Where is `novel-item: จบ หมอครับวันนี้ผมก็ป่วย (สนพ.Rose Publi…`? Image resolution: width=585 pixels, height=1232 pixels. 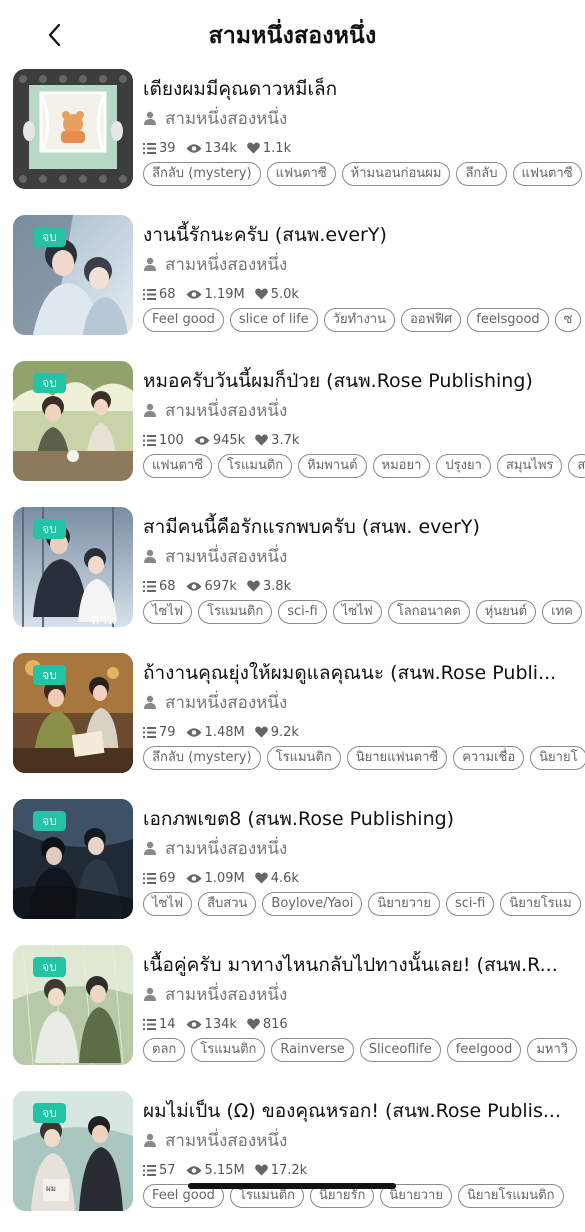 novel-item: จบ หมอครับวันนี้ผมก็ป่วย (สนพ.Rose Publi… is located at coordinates (292, 429).